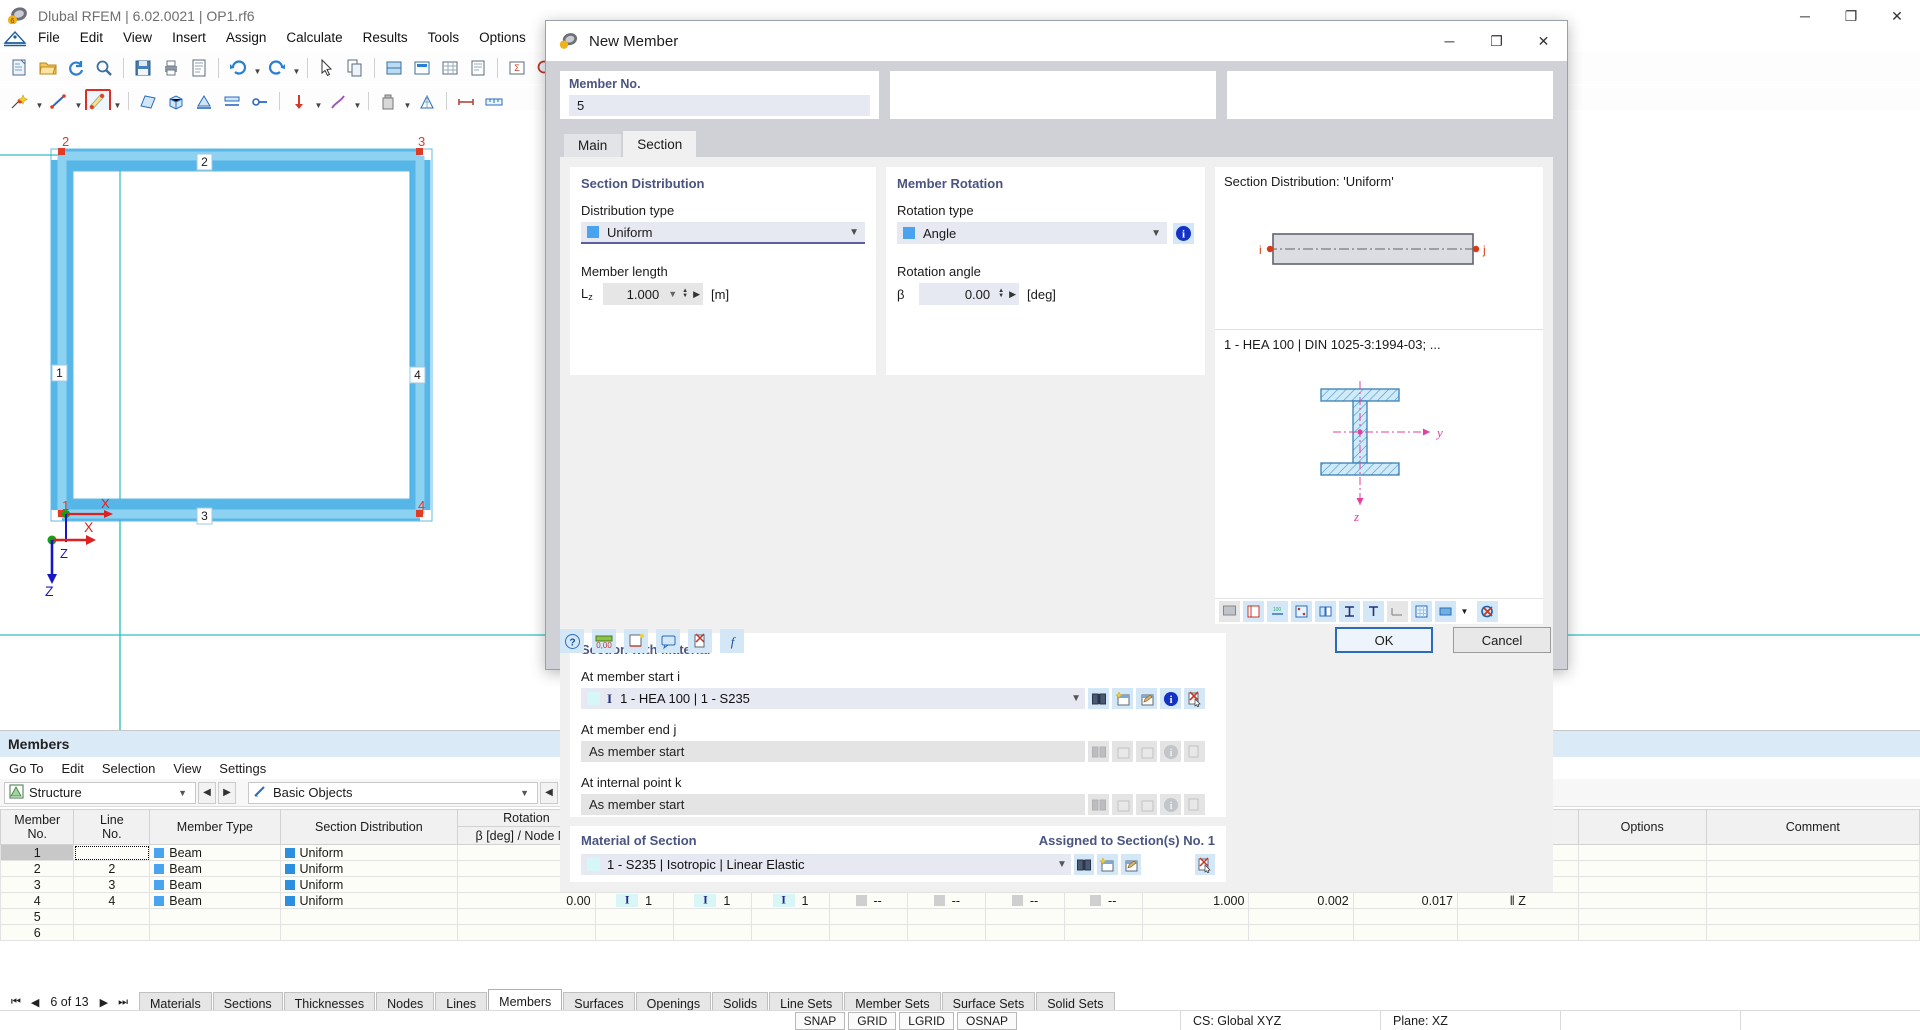 This screenshot has width=1920, height=1030. What do you see at coordinates (986, 1020) in the screenshot?
I see `status-osnap-toggle: OSNAP` at bounding box center [986, 1020].